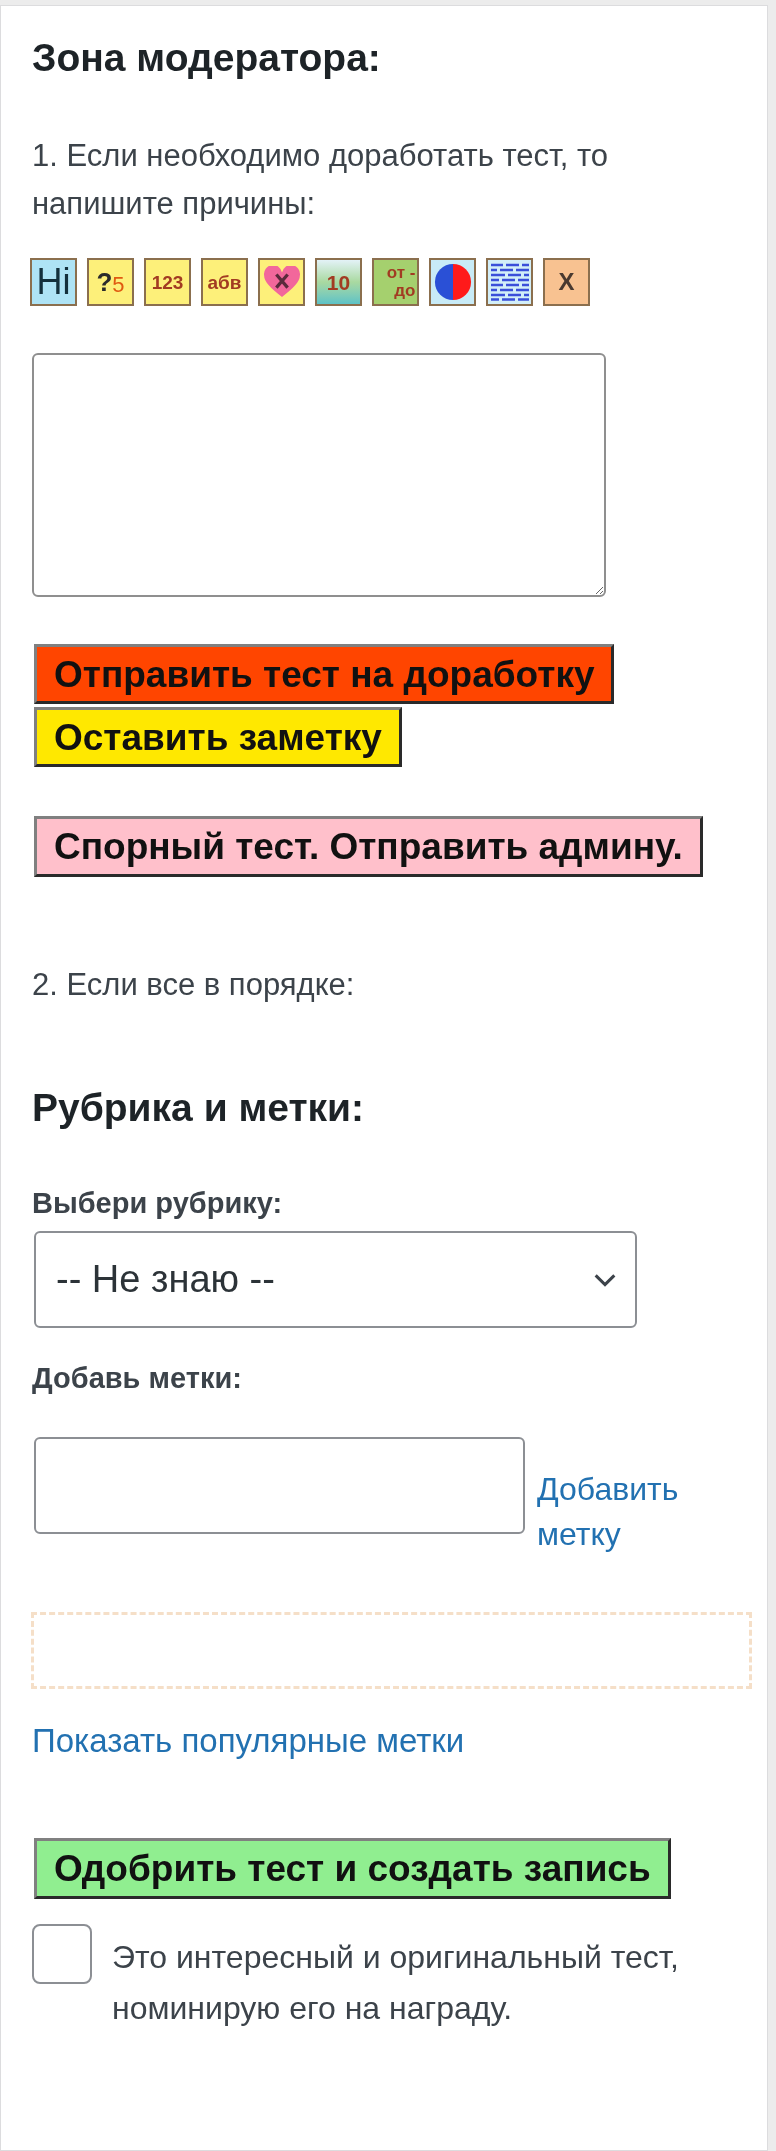 This screenshot has width=776, height=2151. I want to click on checkbox-label: Это интересный и оригинальный тест, номинирую его на награду., so click(396, 1983).